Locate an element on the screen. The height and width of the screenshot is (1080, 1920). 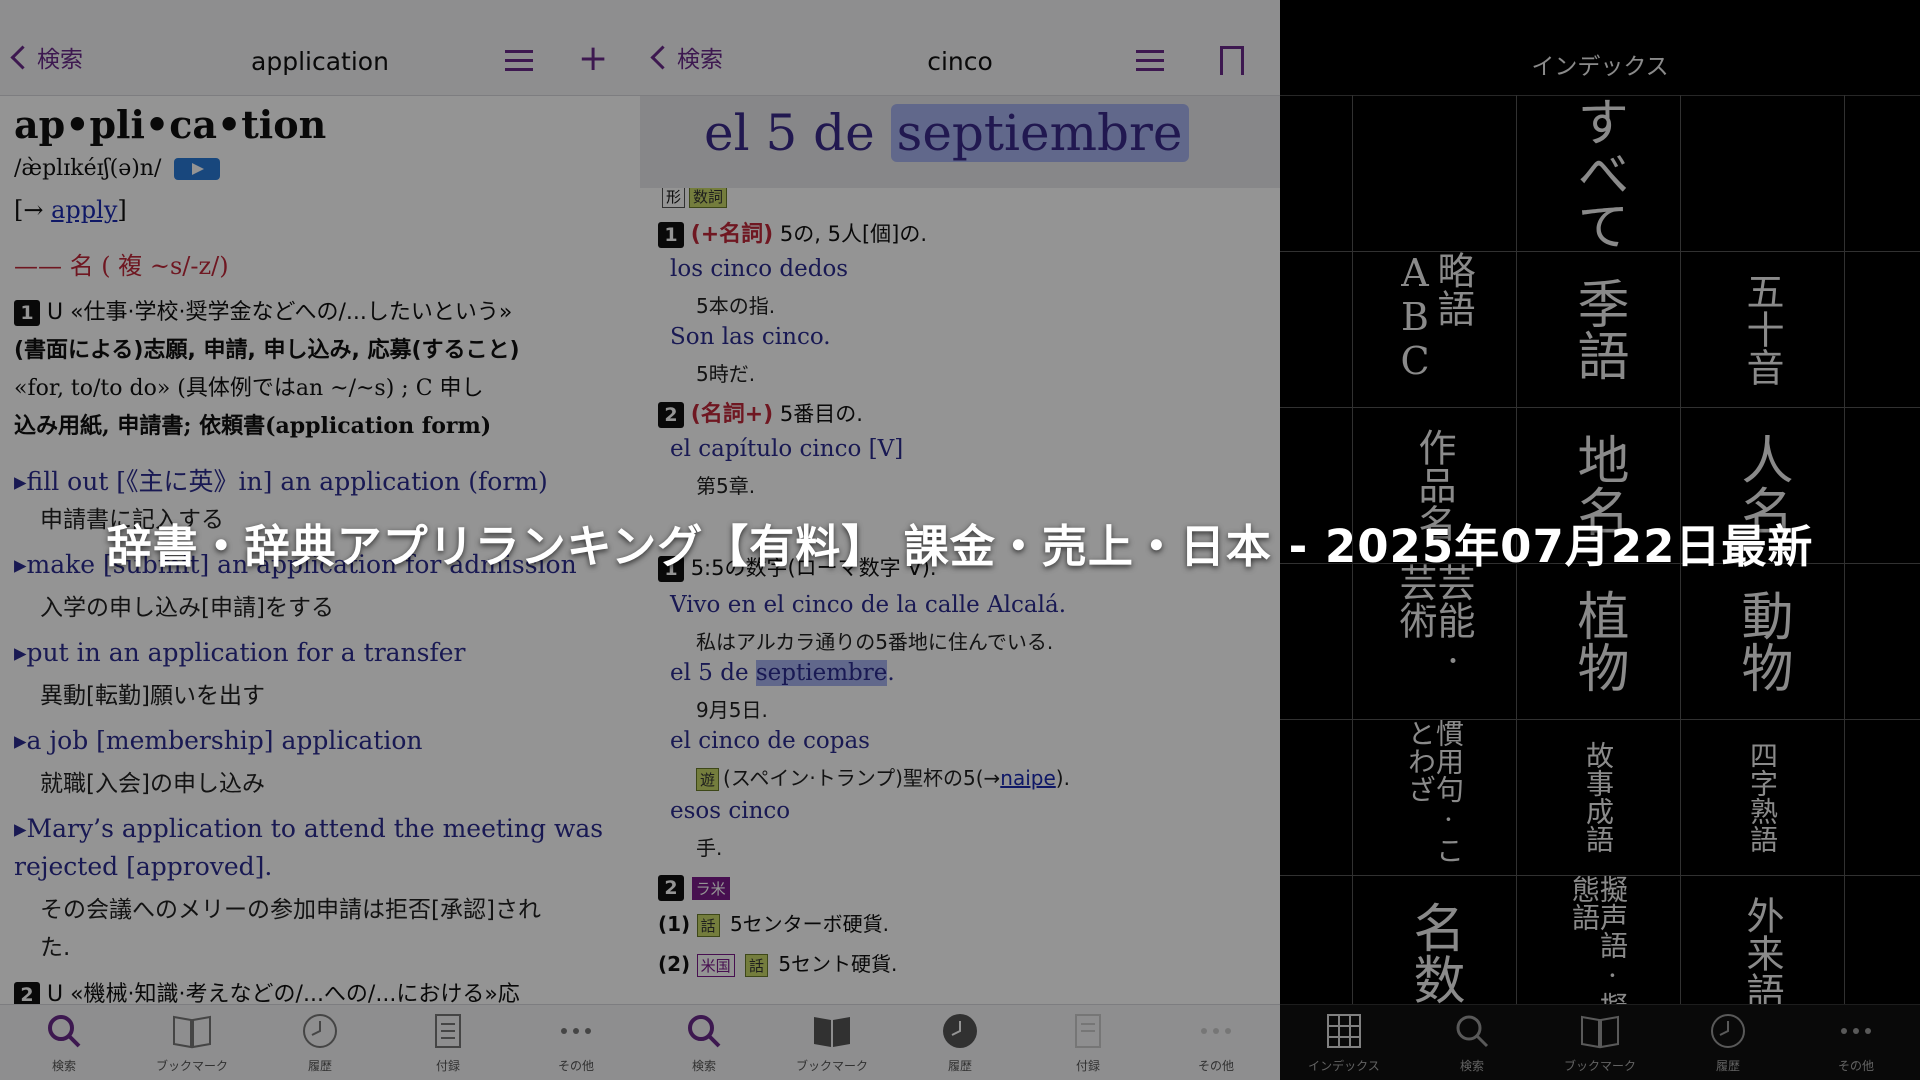
nav-bar: インデックス is located at coordinates (1600, 48).